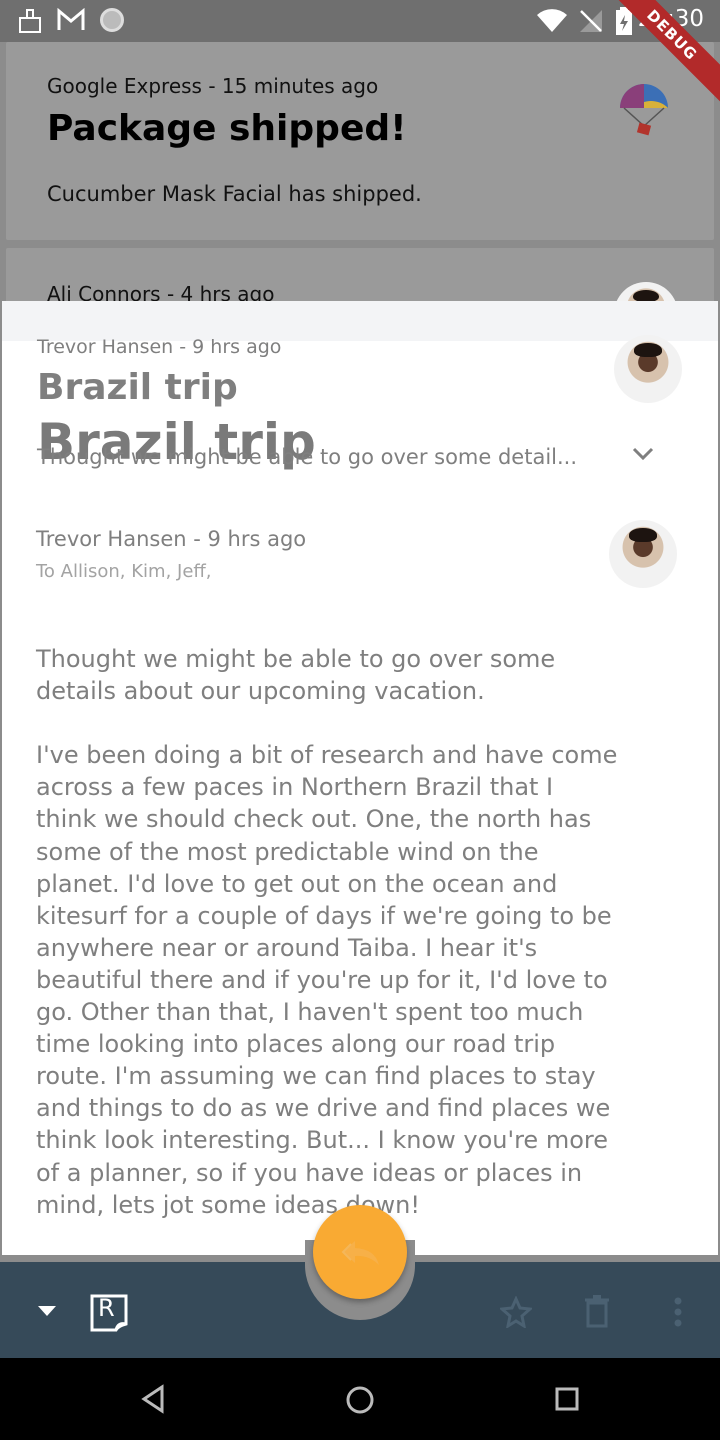 The width and height of the screenshot is (720, 1440). Describe the element at coordinates (137, 387) in the screenshot. I see `collapsed-title: Brazil trip` at that location.